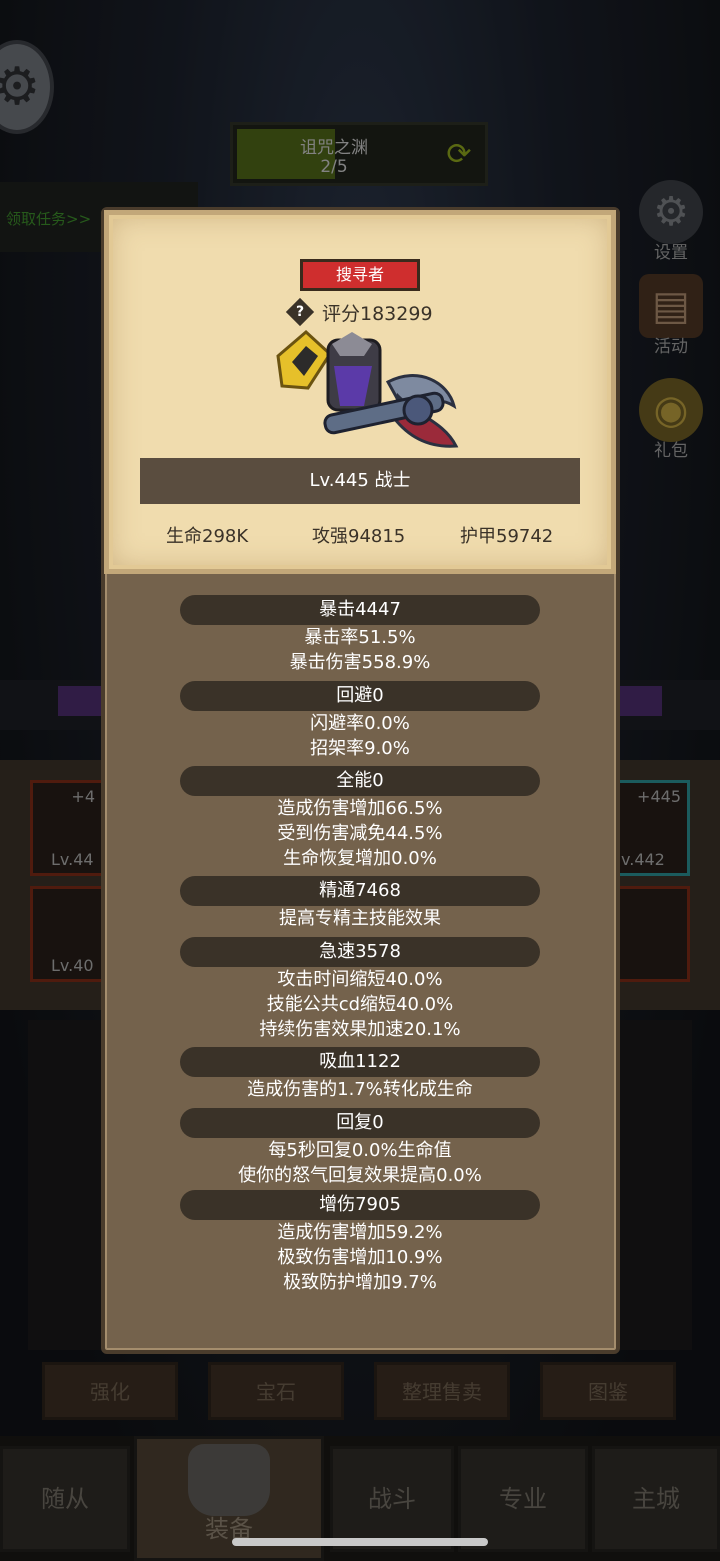  What do you see at coordinates (367, 388) in the screenshot?
I see `hero-weapon-art` at bounding box center [367, 388].